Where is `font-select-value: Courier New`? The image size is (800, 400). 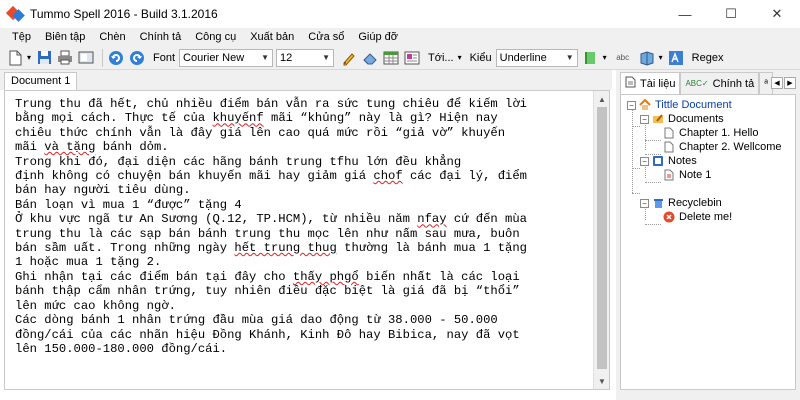 font-select-value: Courier New is located at coordinates (214, 57).